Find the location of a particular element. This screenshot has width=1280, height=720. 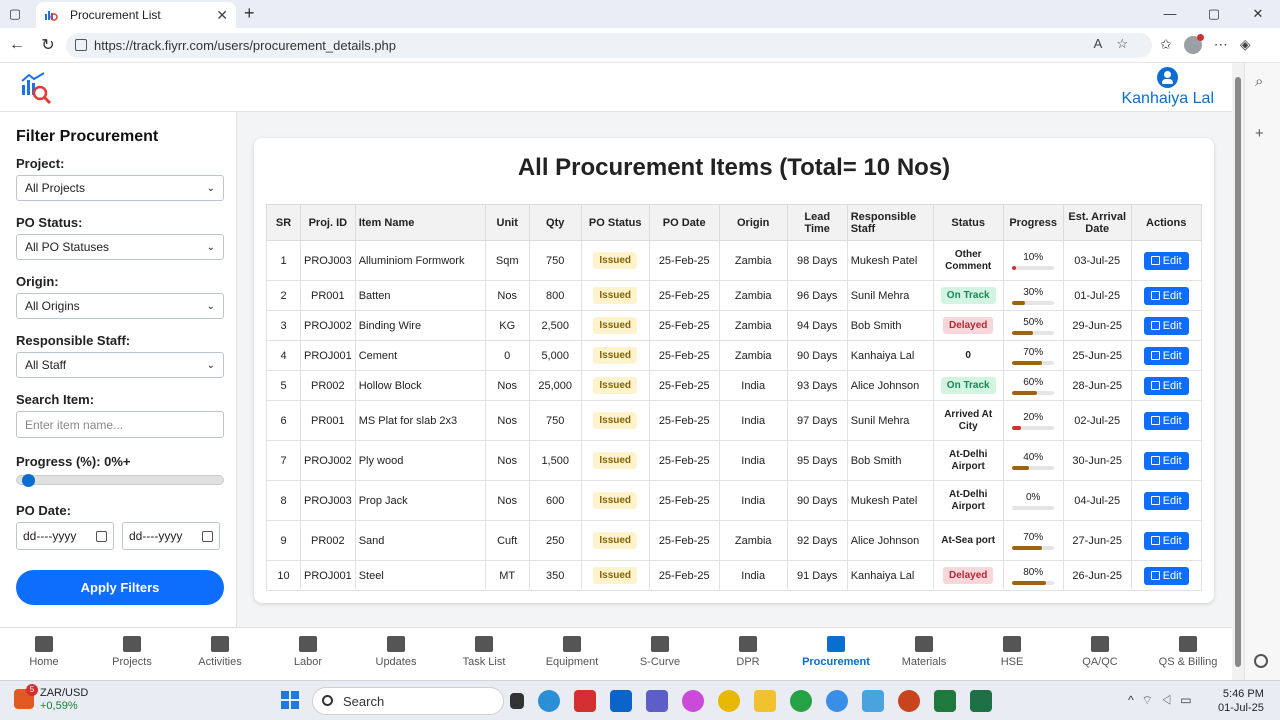

cell-proj-id: PR002 is located at coordinates (328, 540).